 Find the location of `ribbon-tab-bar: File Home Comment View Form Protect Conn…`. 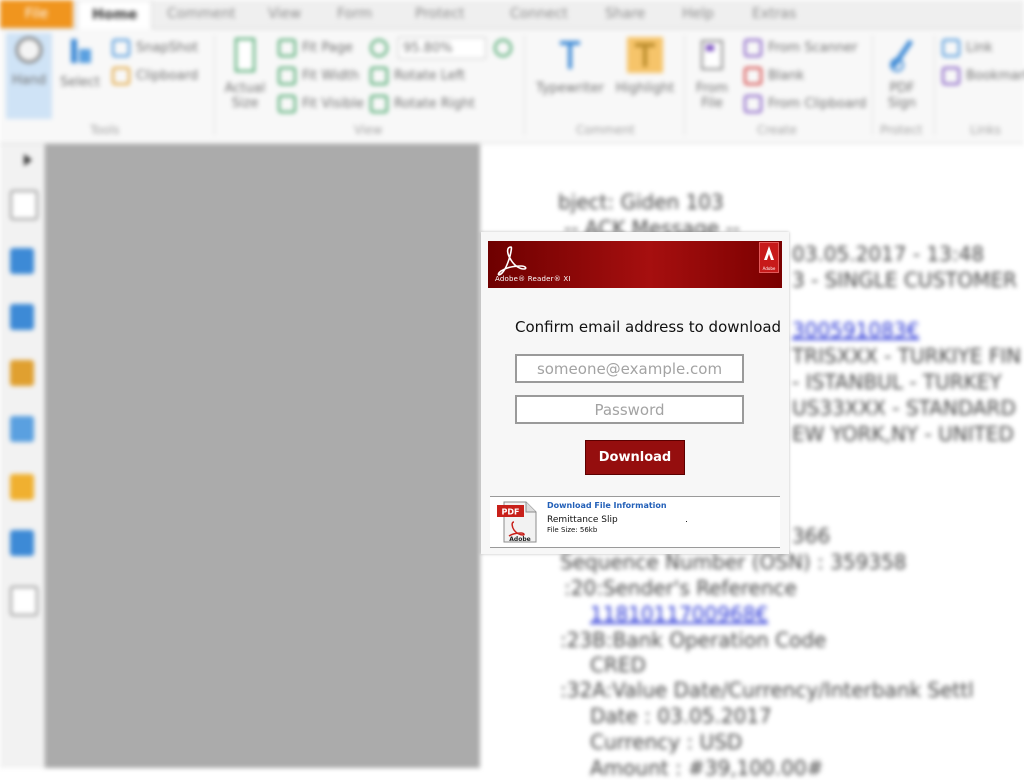

ribbon-tab-bar: File Home Comment View Form Protect Conn… is located at coordinates (512, 15).